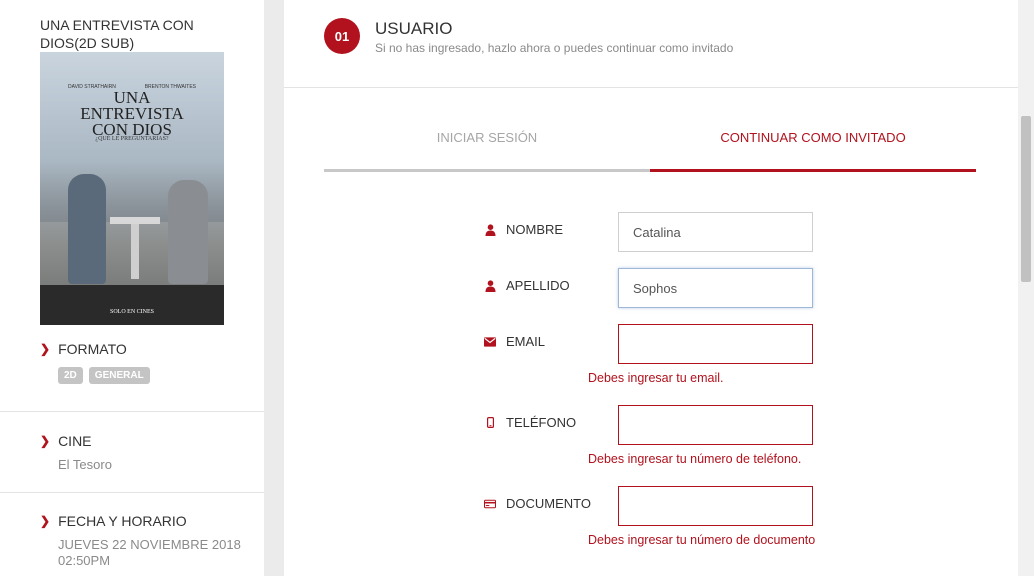  What do you see at coordinates (813, 137) in the screenshot?
I see `tab-continue-as-guest: CONTINUAR COMO INVITADO` at bounding box center [813, 137].